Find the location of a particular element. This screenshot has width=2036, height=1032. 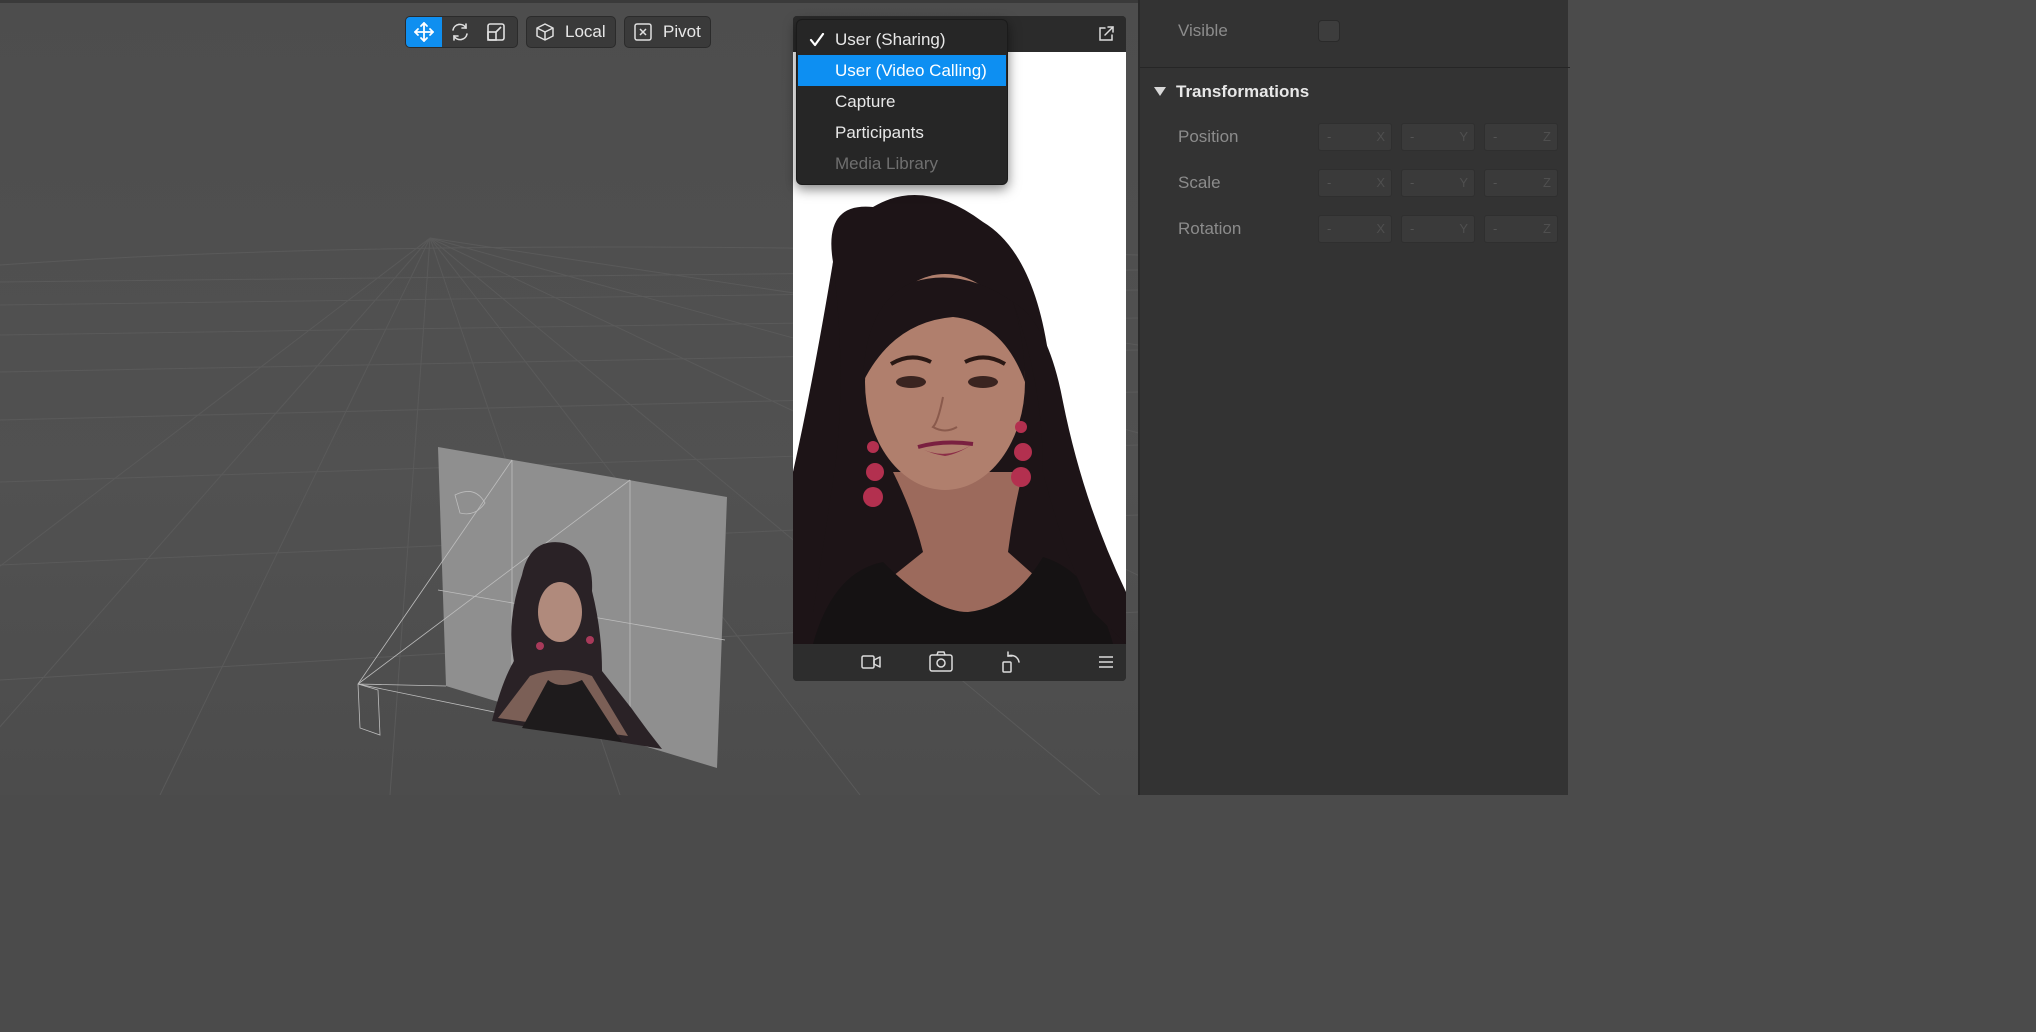

pivot-label: Pivot is located at coordinates (682, 31).